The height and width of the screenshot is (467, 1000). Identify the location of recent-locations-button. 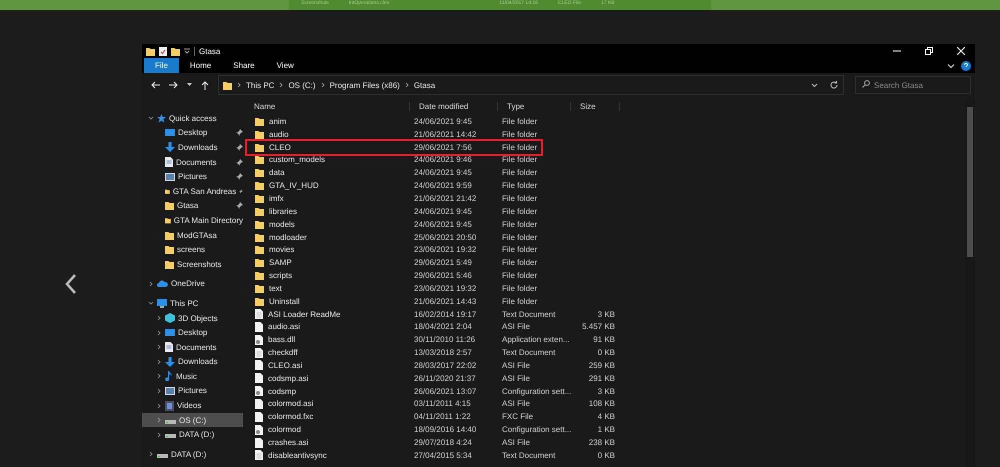
(189, 85).